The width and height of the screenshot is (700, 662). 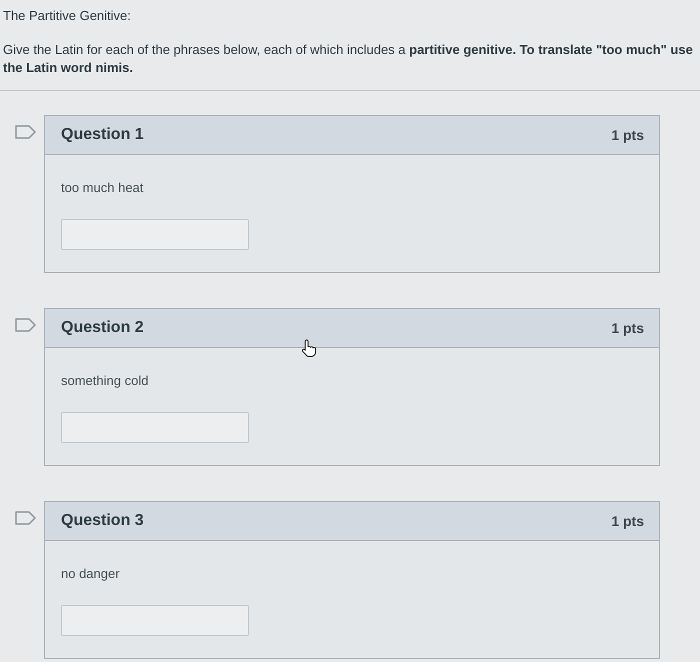 I want to click on section-title: The Partitive Genitive:, so click(x=67, y=16).